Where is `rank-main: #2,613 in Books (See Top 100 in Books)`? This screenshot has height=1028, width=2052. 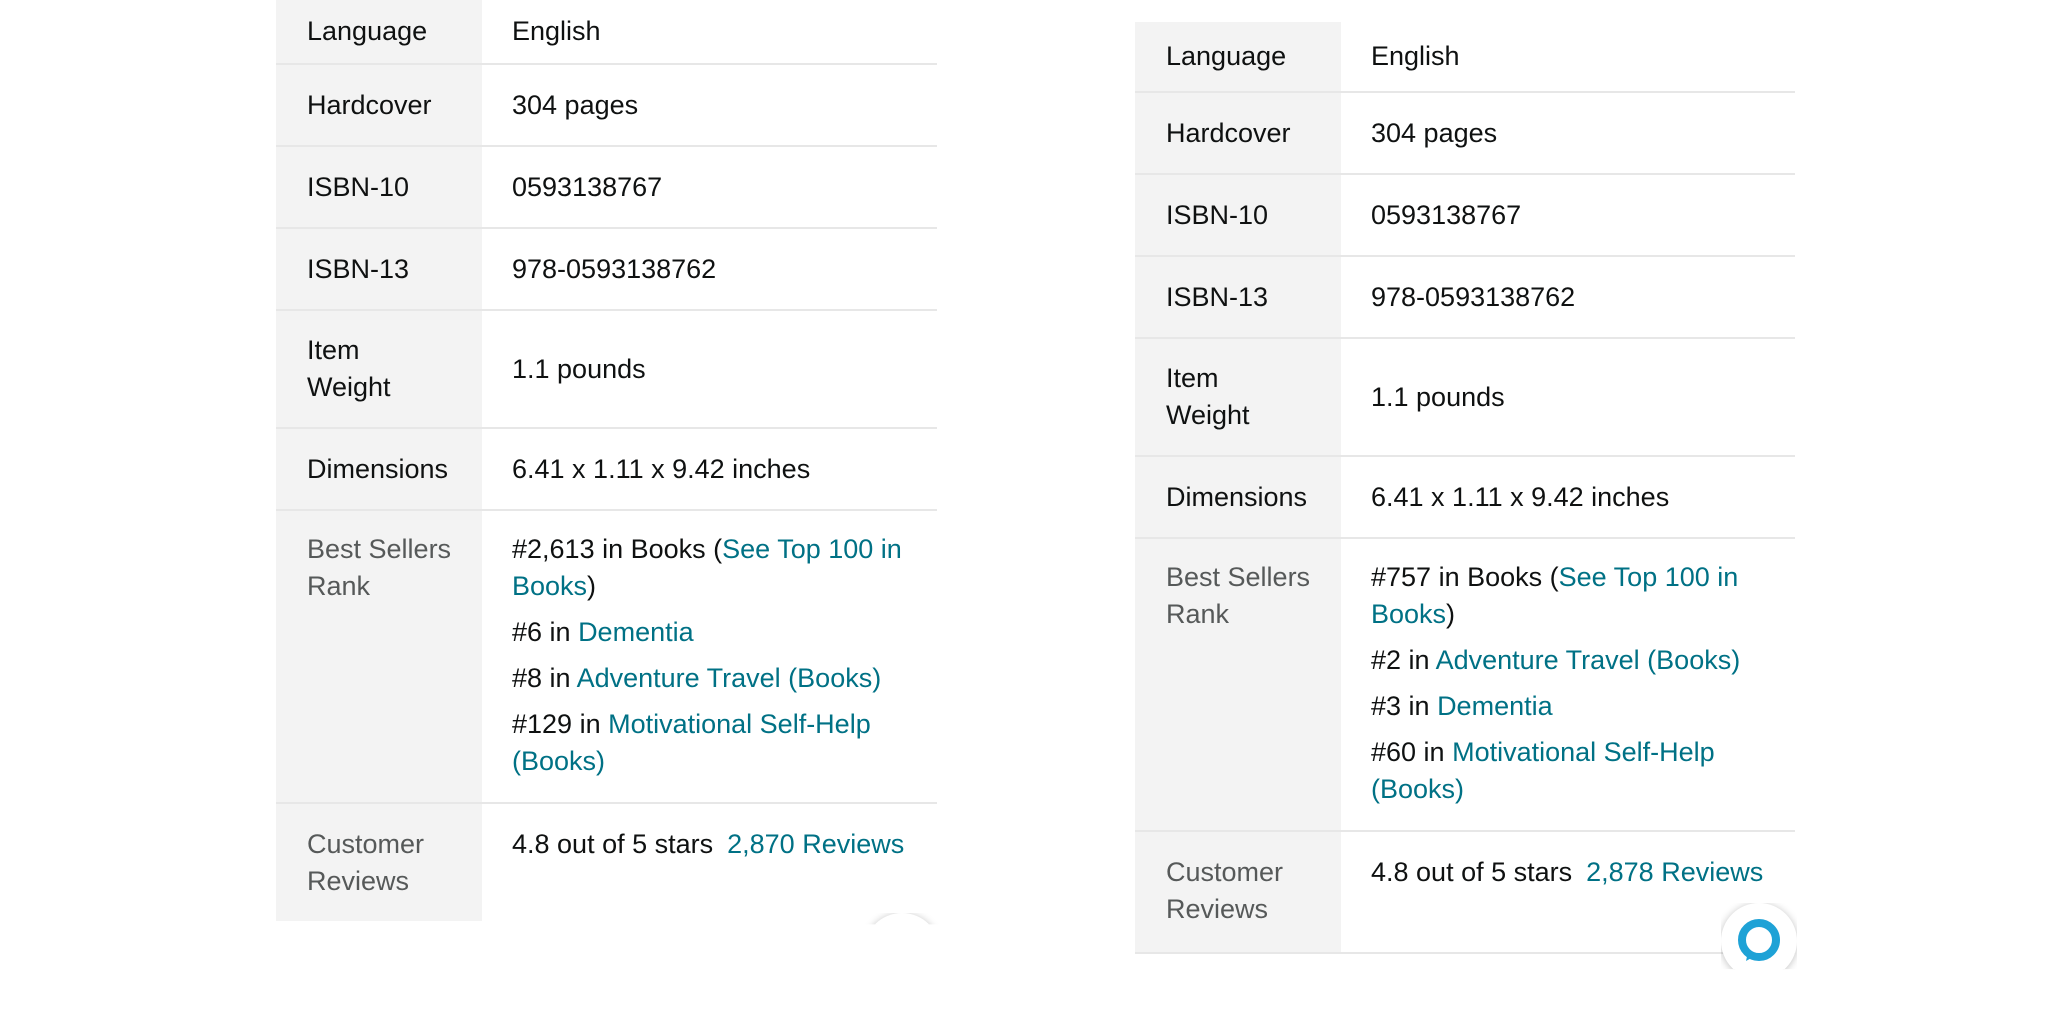
rank-main: #2,613 in Books (See Top 100 in Books) is located at coordinates (714, 568).